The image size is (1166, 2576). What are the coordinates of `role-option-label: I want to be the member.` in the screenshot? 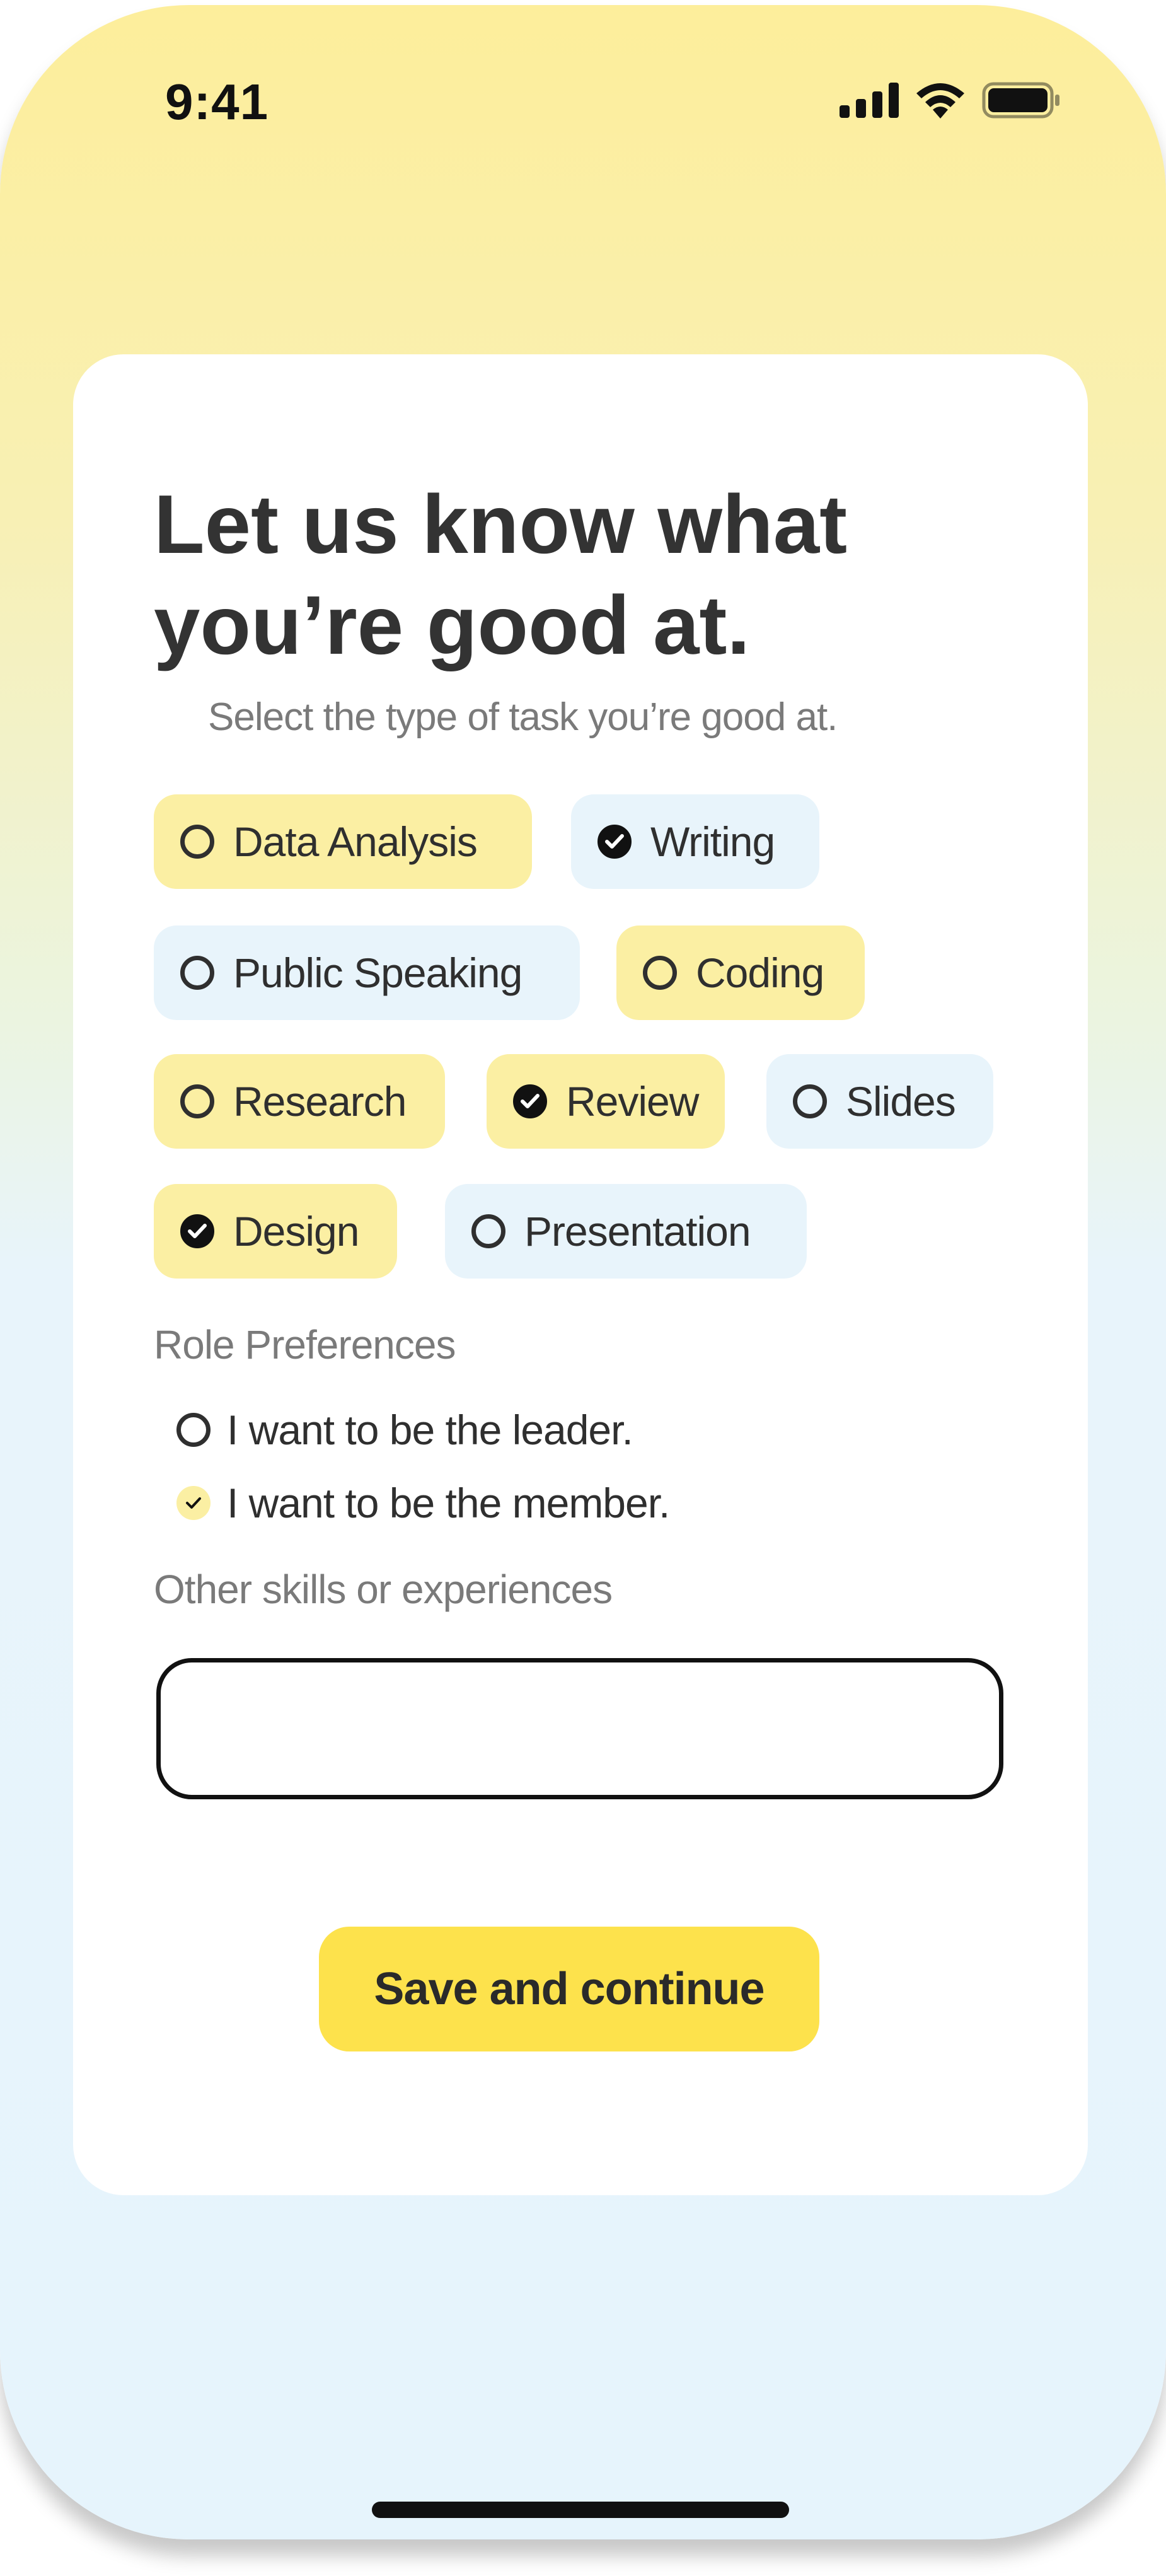 It's located at (448, 1503).